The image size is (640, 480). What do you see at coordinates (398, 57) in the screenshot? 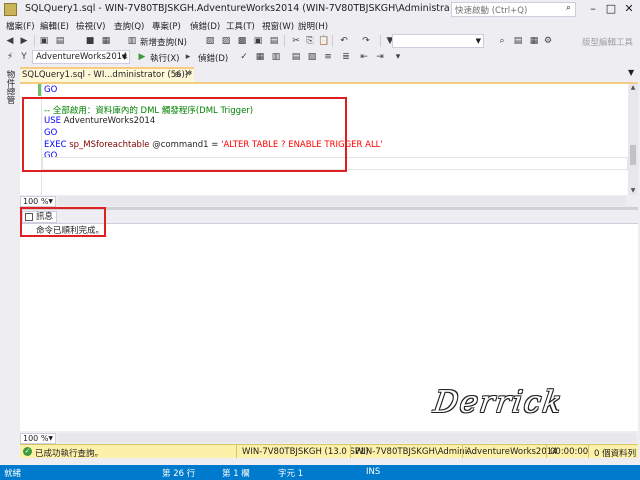
I see `specify-values-icon: ▾` at bounding box center [398, 57].